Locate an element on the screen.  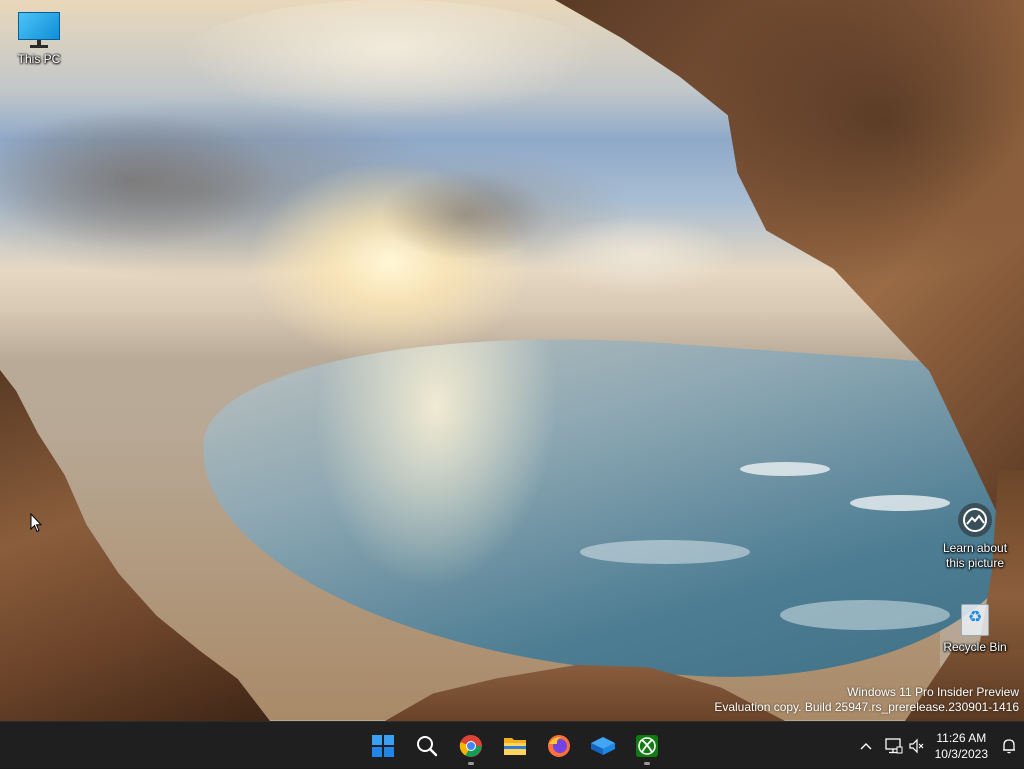
desktop-icon-this-pc: This PC is located at coordinates (39, 39).